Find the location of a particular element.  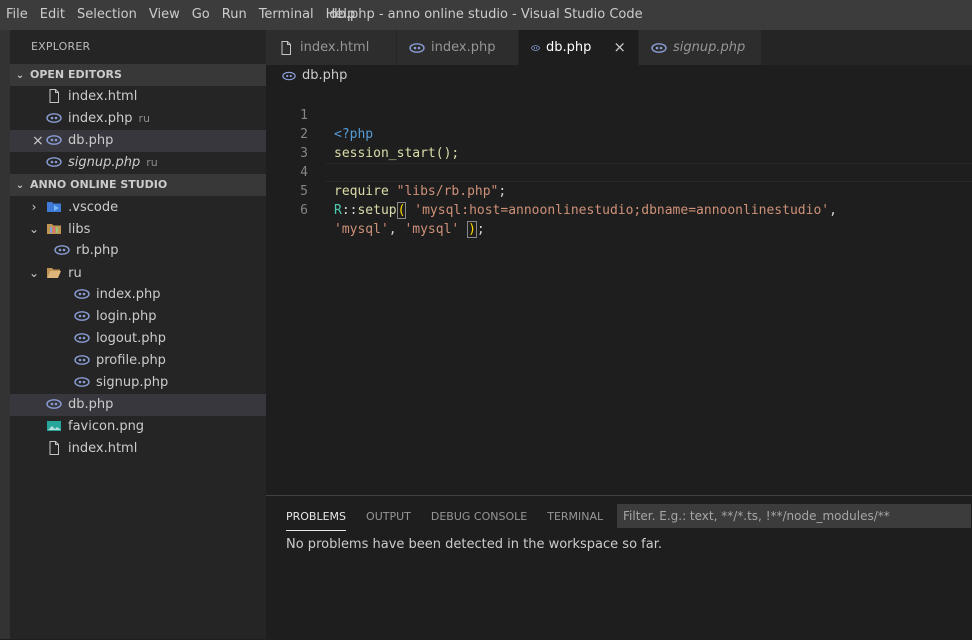

menu-selection: Selection is located at coordinates (107, 15).